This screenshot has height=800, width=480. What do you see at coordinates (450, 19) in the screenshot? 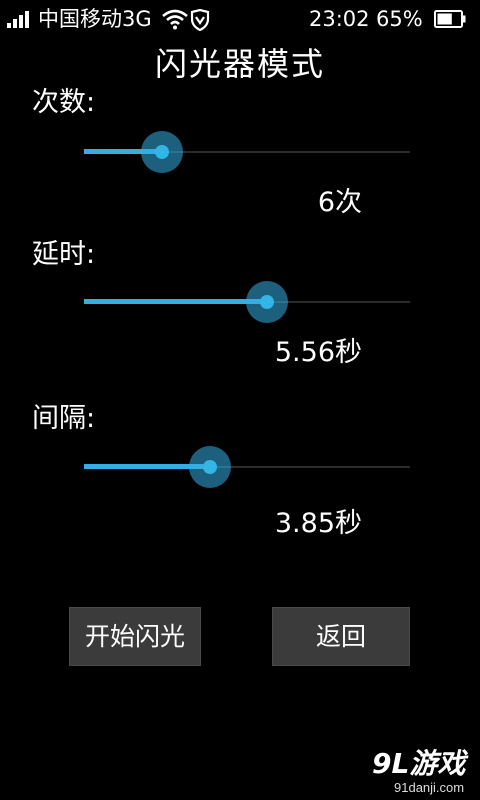
I see `battery-icon` at bounding box center [450, 19].